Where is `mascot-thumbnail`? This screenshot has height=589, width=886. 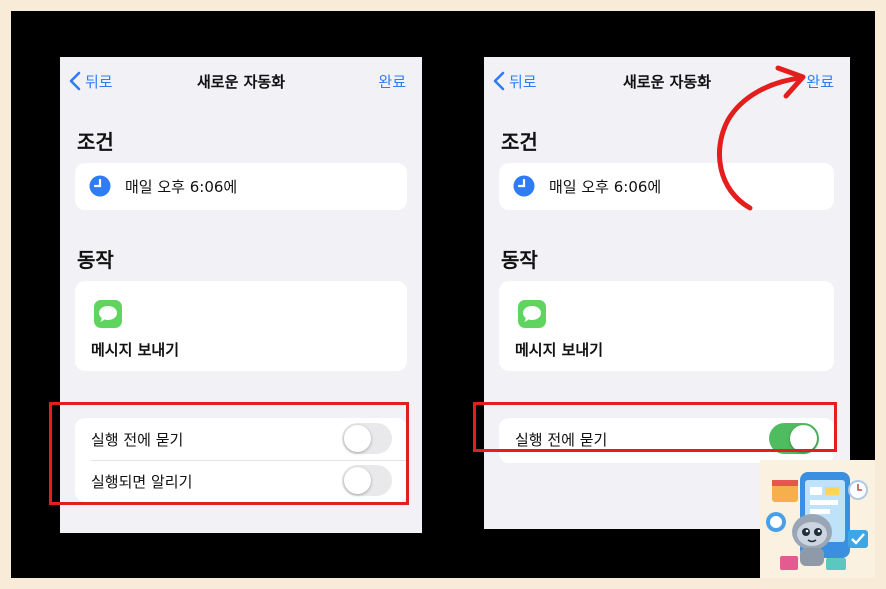
mascot-thumbnail is located at coordinates (817, 519).